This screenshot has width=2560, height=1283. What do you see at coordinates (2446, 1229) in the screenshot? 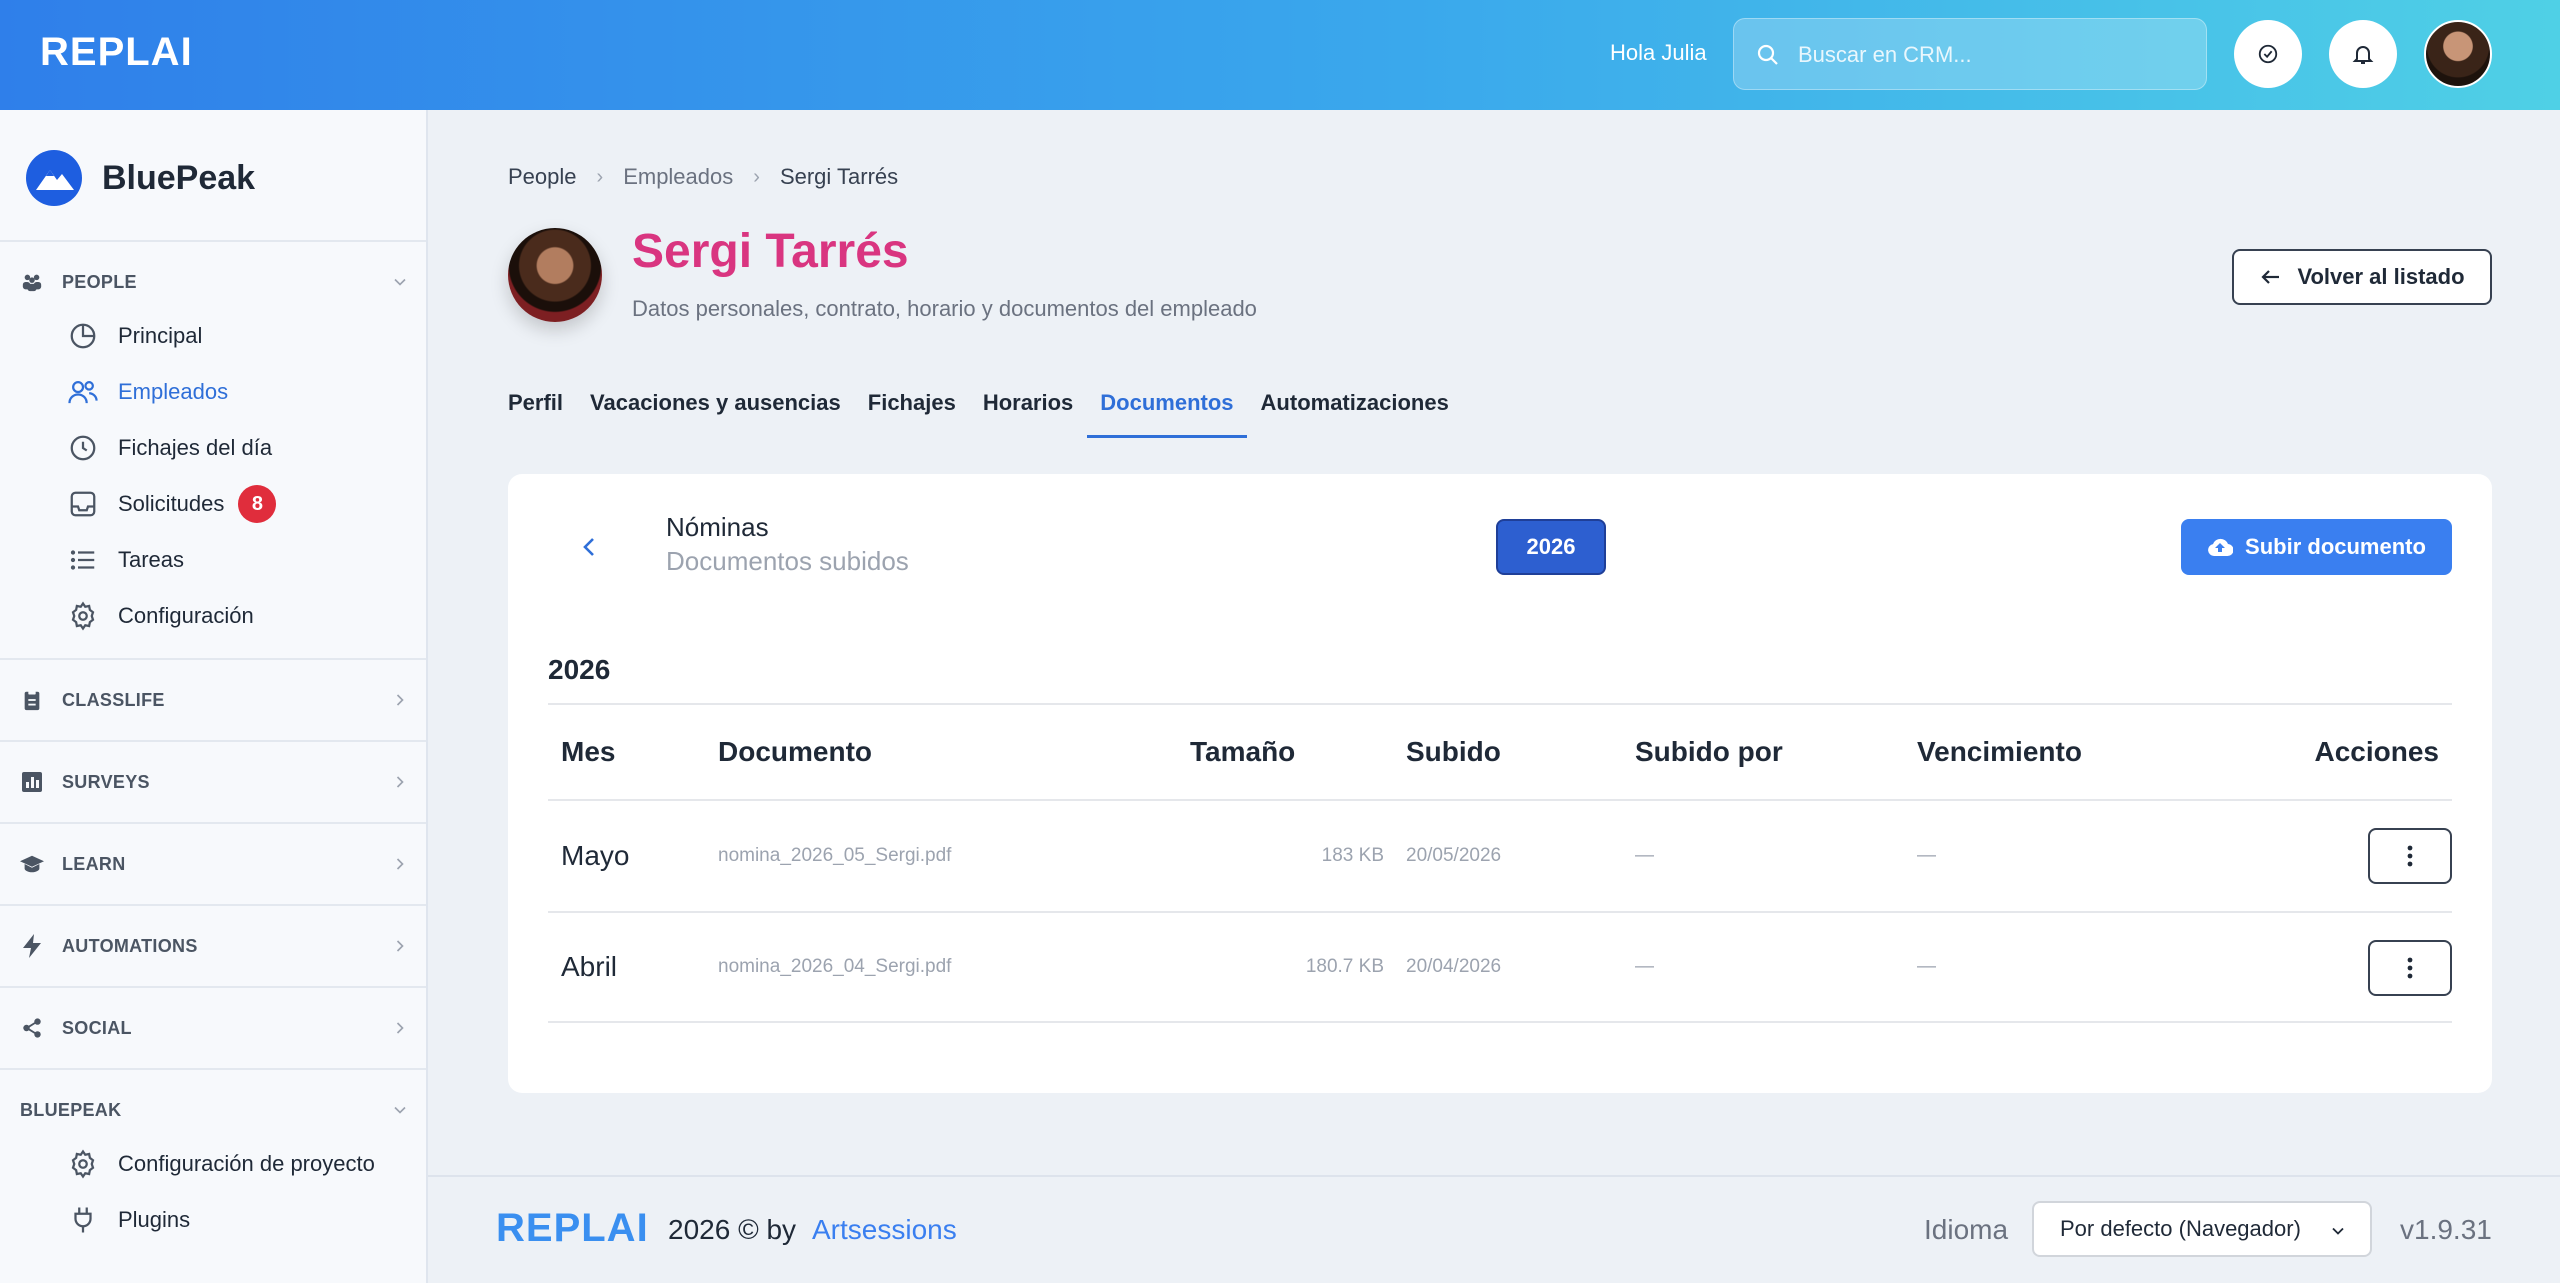
I see `app-version: v1.9.31` at bounding box center [2446, 1229].